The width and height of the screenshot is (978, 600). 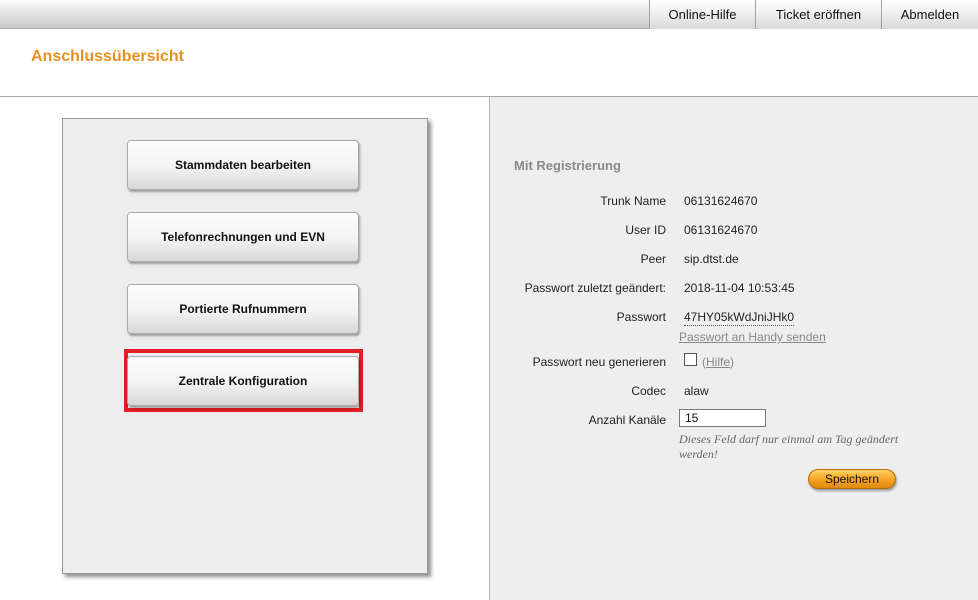 I want to click on regenerate-help-link: Hilfe, so click(x=718, y=362).